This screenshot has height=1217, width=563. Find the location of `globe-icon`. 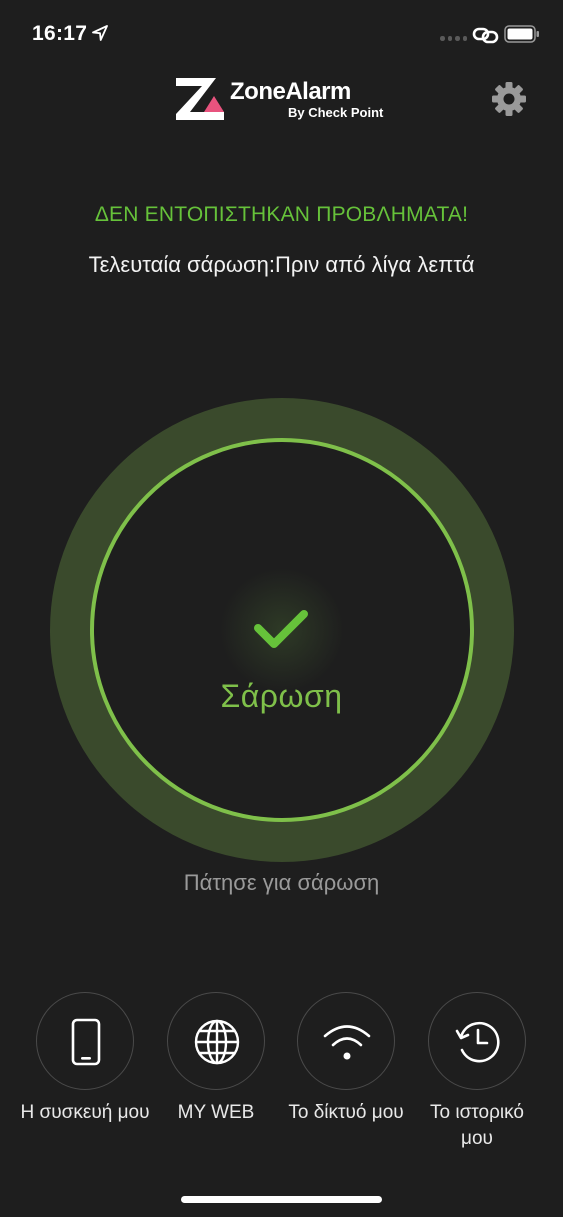

globe-icon is located at coordinates (217, 1042).